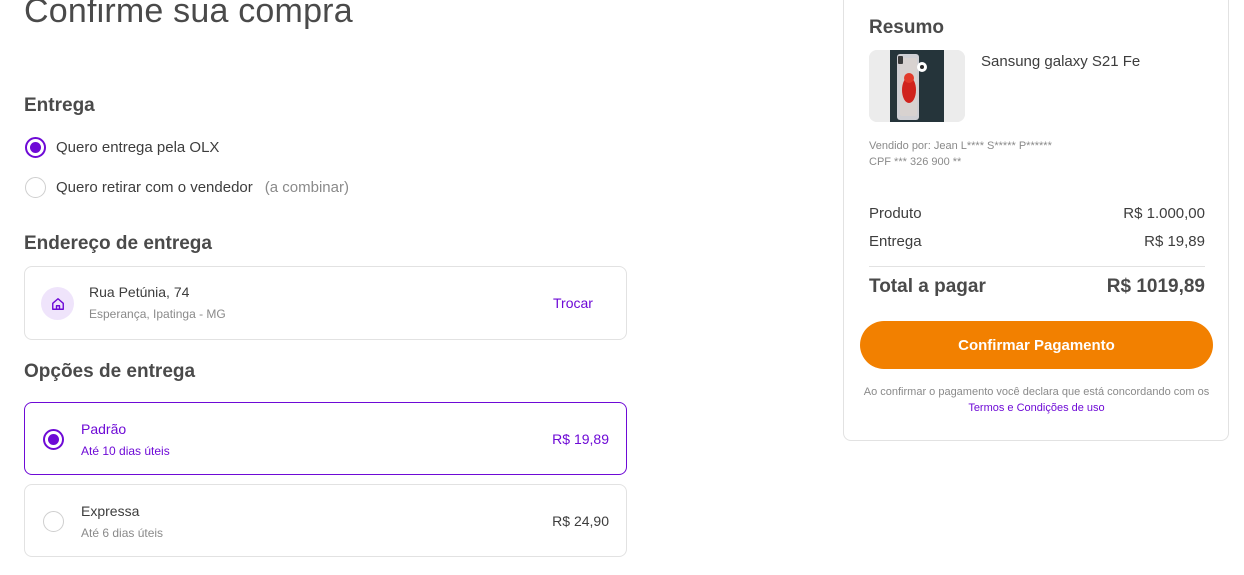  Describe the element at coordinates (1061, 61) in the screenshot. I see `product-name: Sansung galaxy S21 Fe` at that location.